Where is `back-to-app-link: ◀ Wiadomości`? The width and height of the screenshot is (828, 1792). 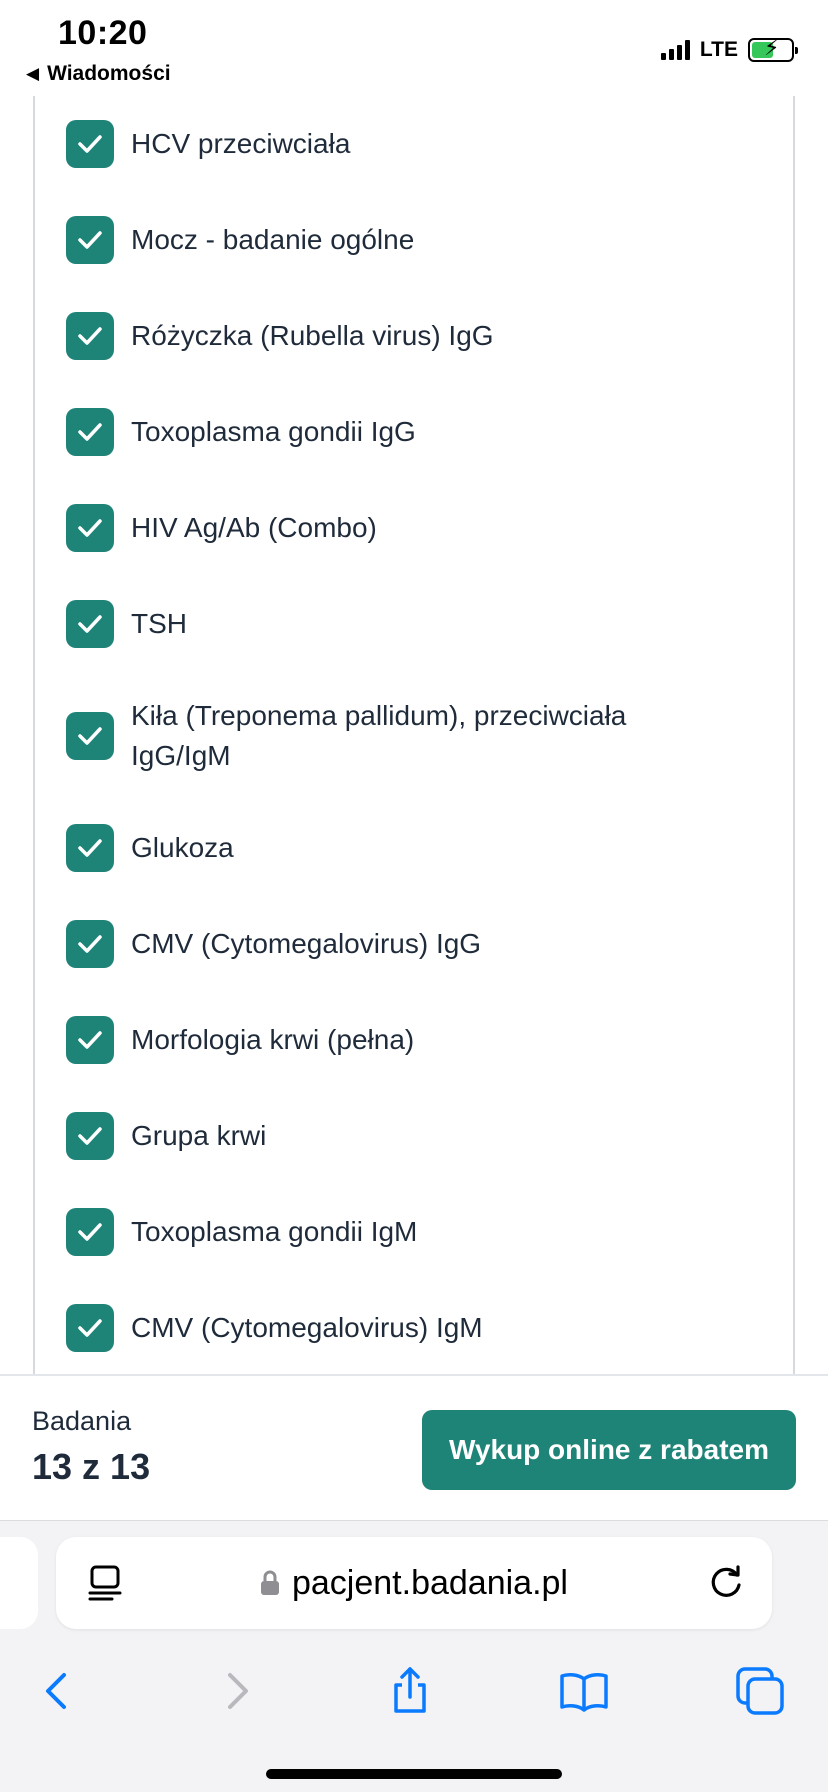
back-to-app-link: ◀ Wiadomości is located at coordinates (98, 74).